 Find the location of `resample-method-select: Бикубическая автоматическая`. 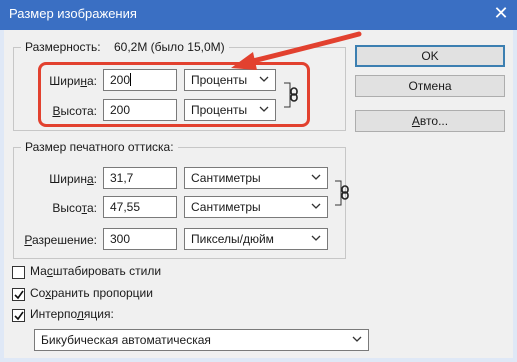

resample-method-select: Бикубическая автоматическая is located at coordinates (201, 340).